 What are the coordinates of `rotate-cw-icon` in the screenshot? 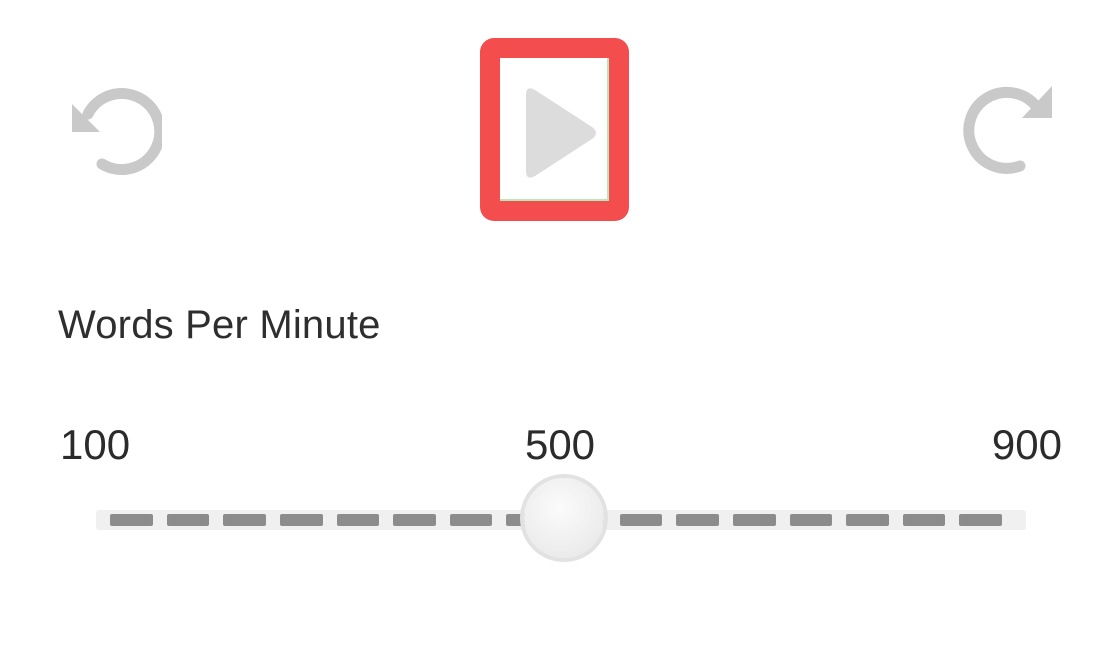 It's located at (1007, 130).